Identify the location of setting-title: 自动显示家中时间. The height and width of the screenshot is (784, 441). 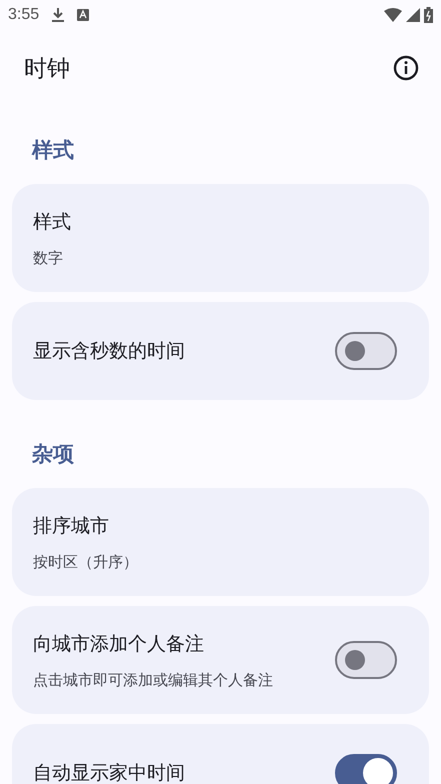
(109, 773).